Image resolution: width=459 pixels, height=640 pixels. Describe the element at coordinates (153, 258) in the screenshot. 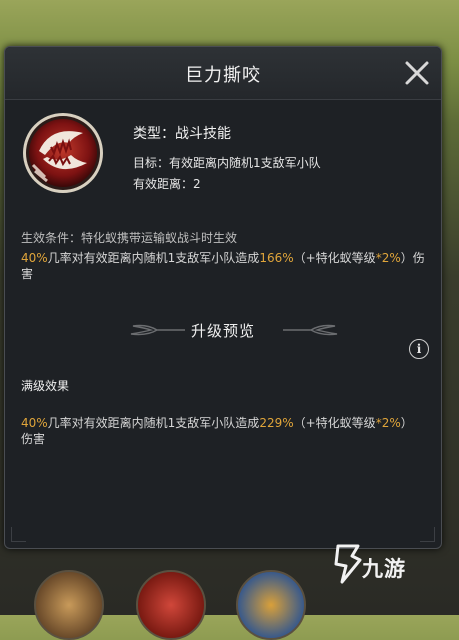

I see `effect-desc: 几率对有效距离内随机1支敌军小队造成` at that location.